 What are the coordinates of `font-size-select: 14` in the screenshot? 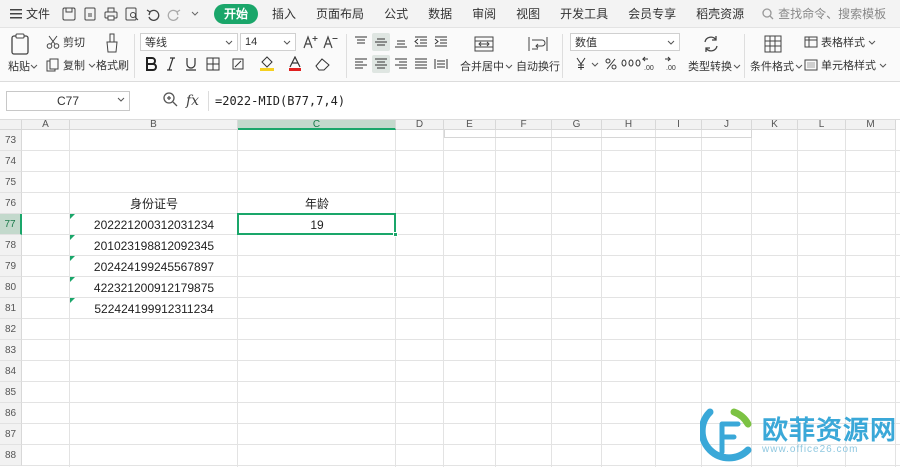 It's located at (268, 42).